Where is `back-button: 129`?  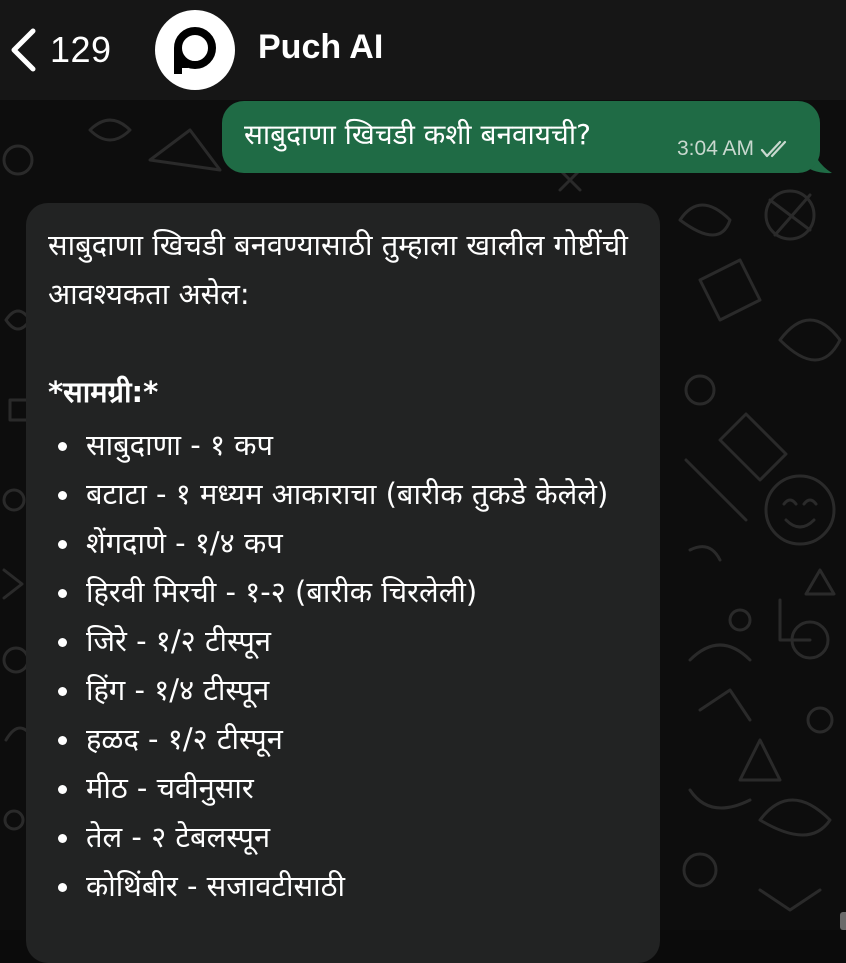 back-button: 129 is located at coordinates (60, 50).